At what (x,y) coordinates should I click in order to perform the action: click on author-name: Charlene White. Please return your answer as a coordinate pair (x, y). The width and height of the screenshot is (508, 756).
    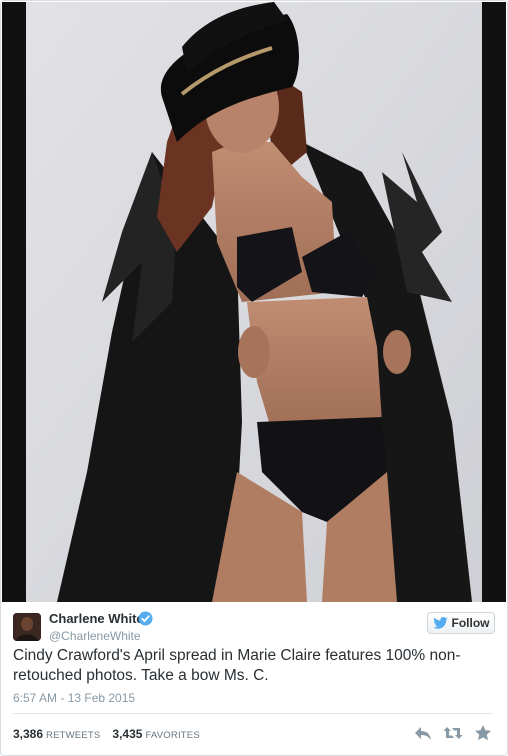
    Looking at the image, I should click on (96, 619).